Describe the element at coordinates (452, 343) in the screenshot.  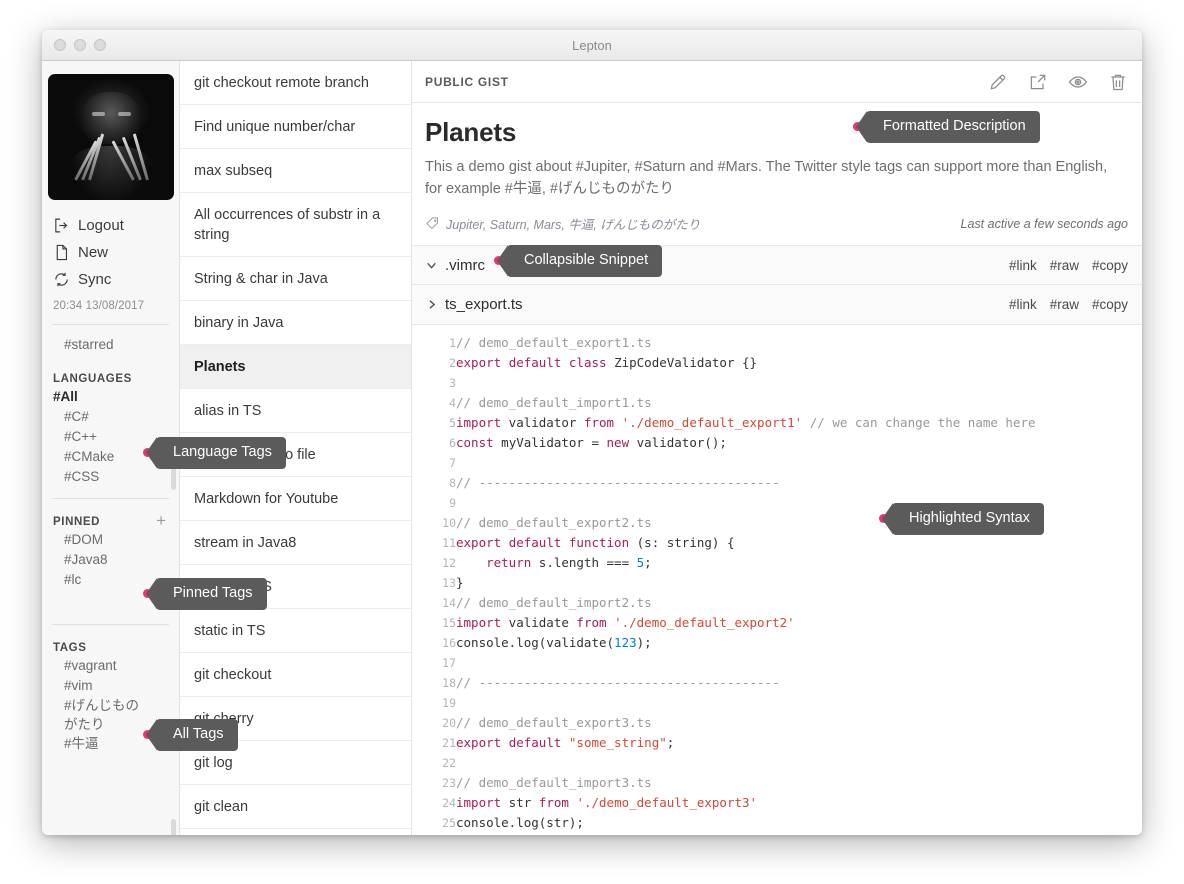
I see `code-line-number: 1` at that location.